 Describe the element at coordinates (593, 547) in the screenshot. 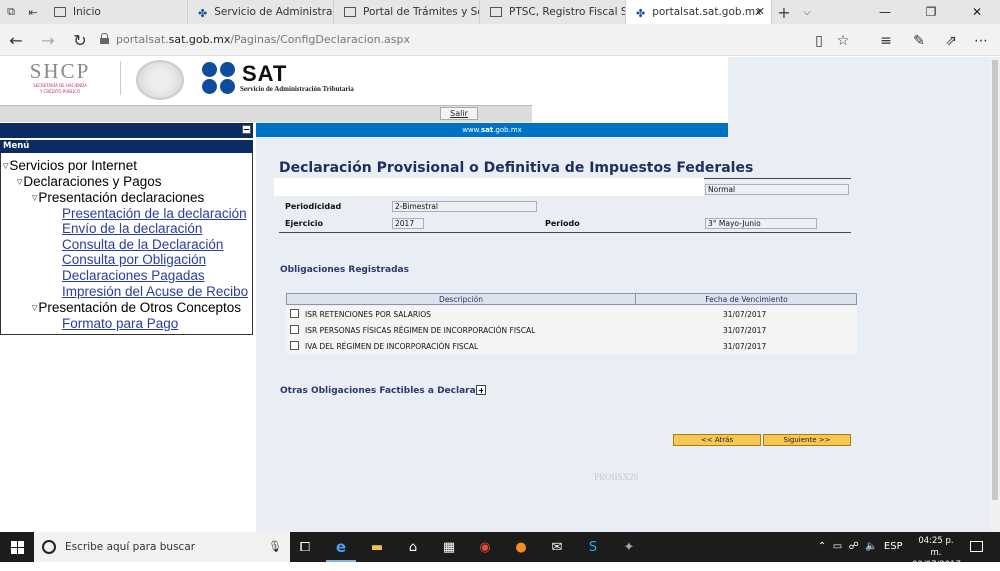

I see `skype-icon: S` at that location.